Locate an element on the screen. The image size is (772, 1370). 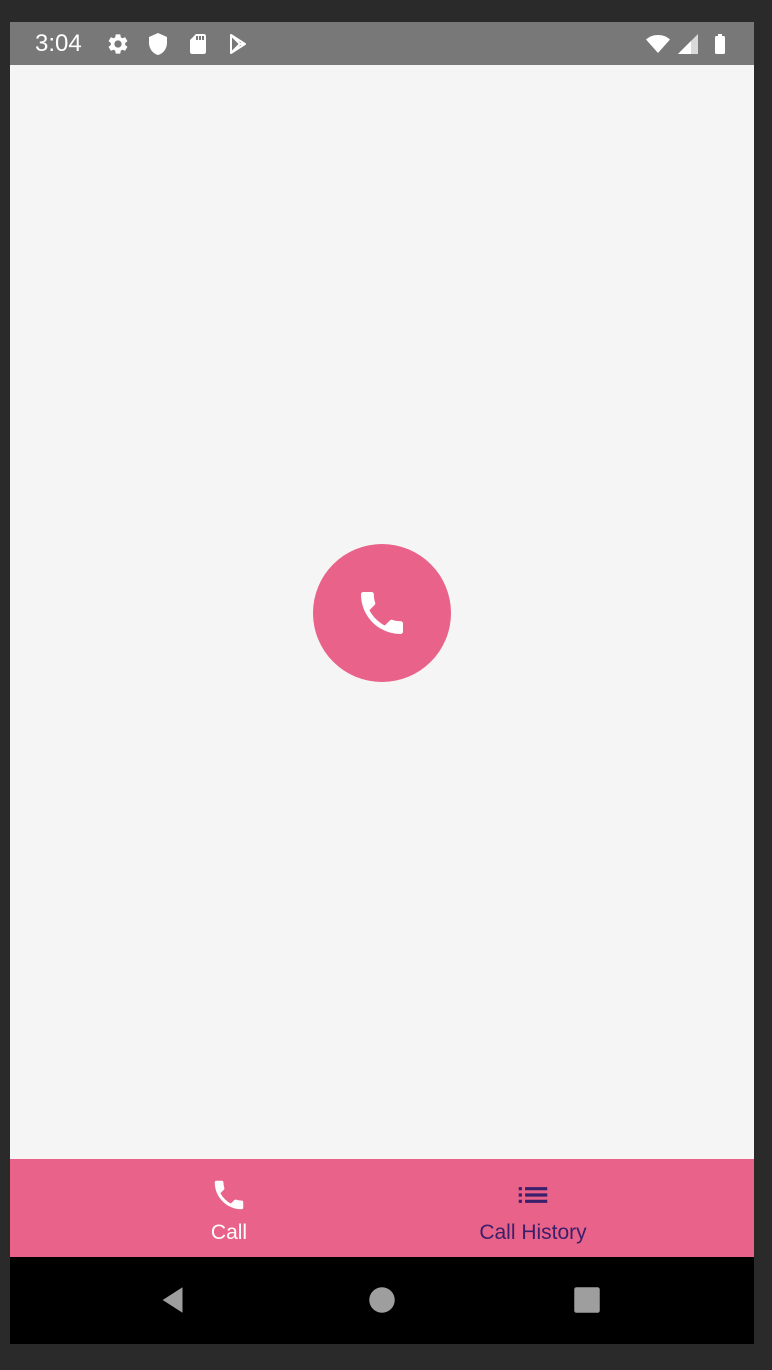
call-button is located at coordinates (382, 613).